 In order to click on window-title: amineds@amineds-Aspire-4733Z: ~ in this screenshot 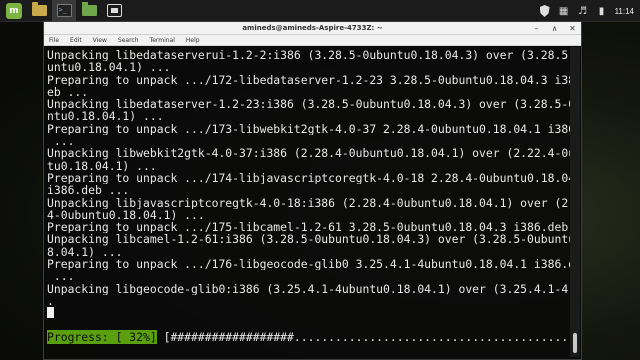, I will do `click(312, 28)`.